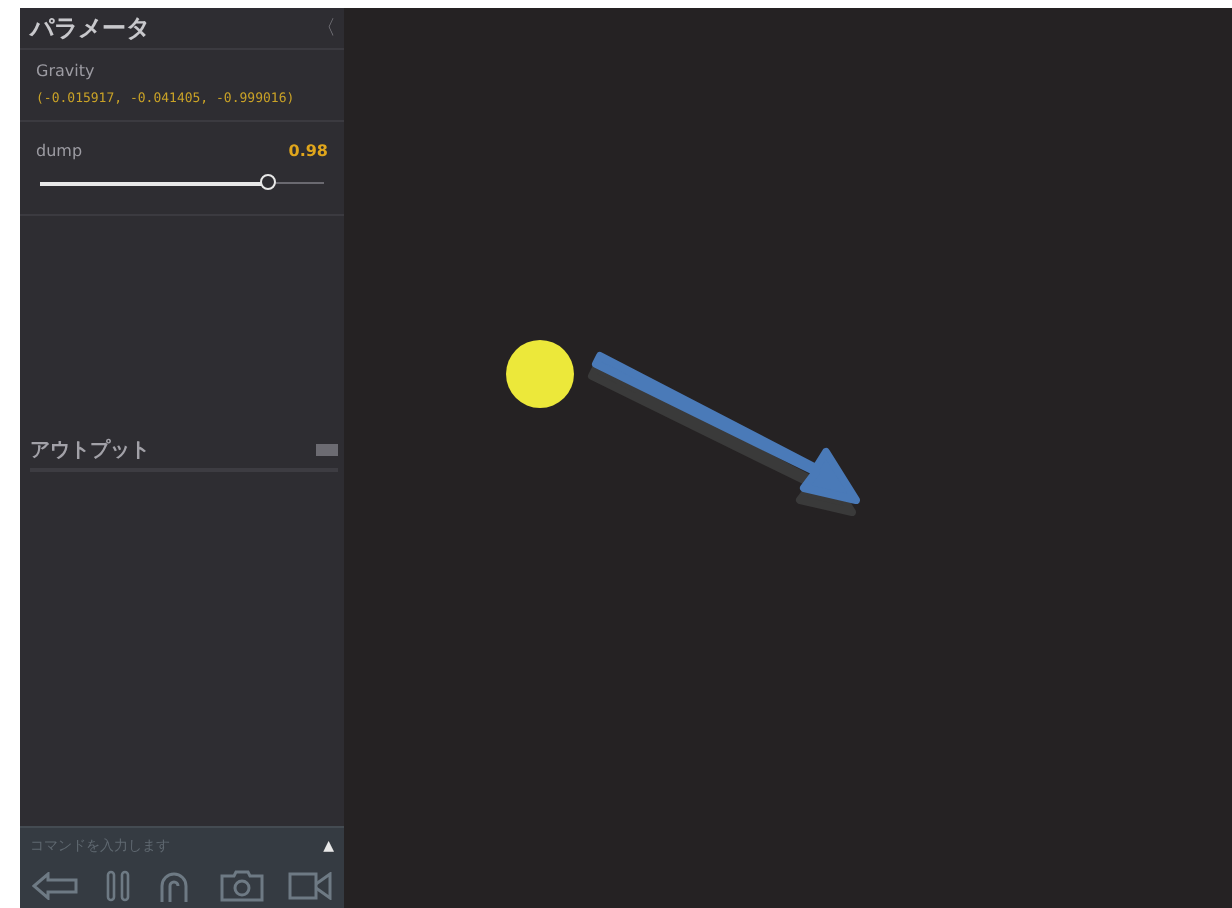  Describe the element at coordinates (241, 886) in the screenshot. I see `camera-icon` at that location.